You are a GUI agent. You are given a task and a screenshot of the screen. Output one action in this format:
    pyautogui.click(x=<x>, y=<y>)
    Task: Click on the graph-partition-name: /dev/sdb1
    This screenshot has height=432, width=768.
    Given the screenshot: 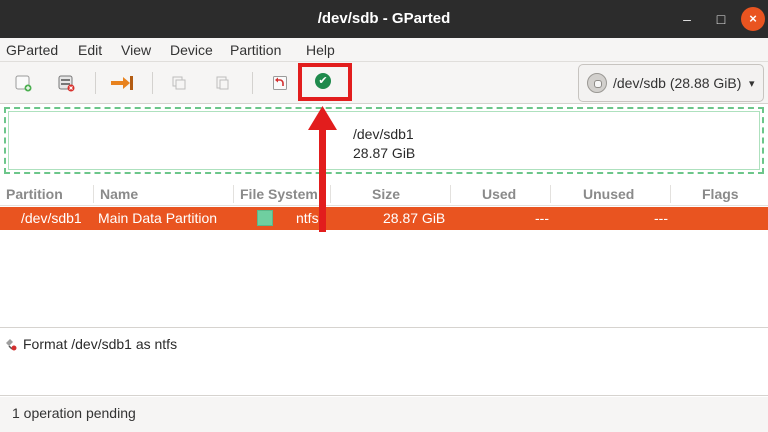 What is the action you would take?
    pyautogui.click(x=383, y=134)
    